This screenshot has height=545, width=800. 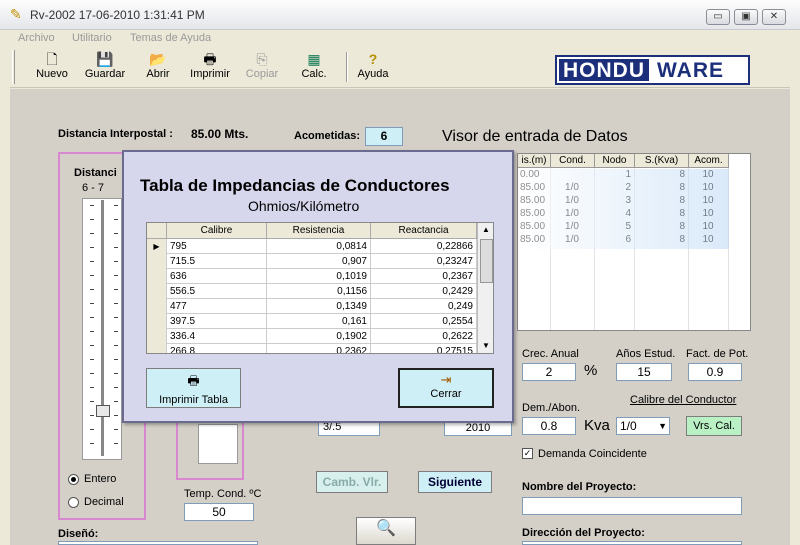 What do you see at coordinates (319, 336) in the screenshot?
I see `table-cell: 0,1902` at bounding box center [319, 336].